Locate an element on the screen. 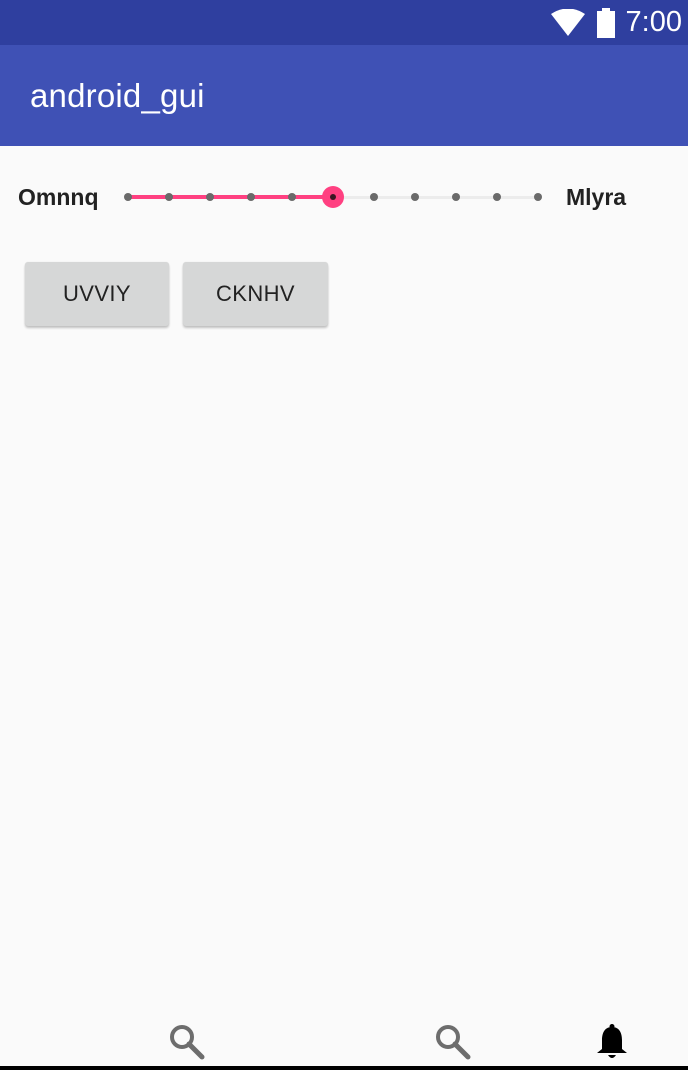  seekbar-left-label: Omnnq is located at coordinates (58, 197).